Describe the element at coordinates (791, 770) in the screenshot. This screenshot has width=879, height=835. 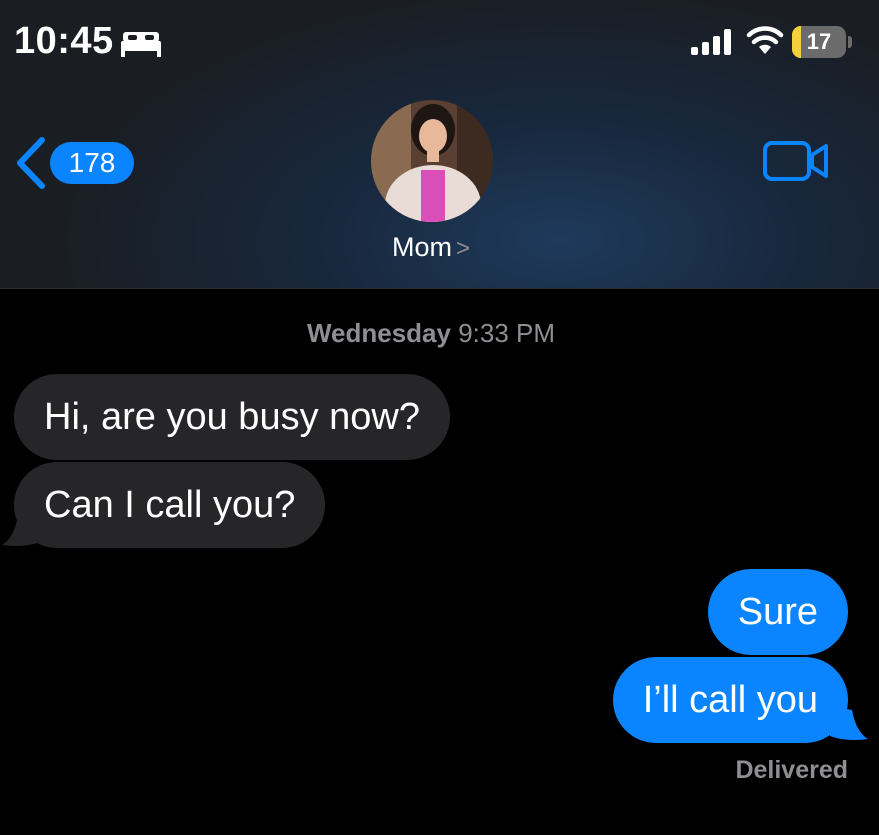
I see `delivery-status: Delivered` at that location.